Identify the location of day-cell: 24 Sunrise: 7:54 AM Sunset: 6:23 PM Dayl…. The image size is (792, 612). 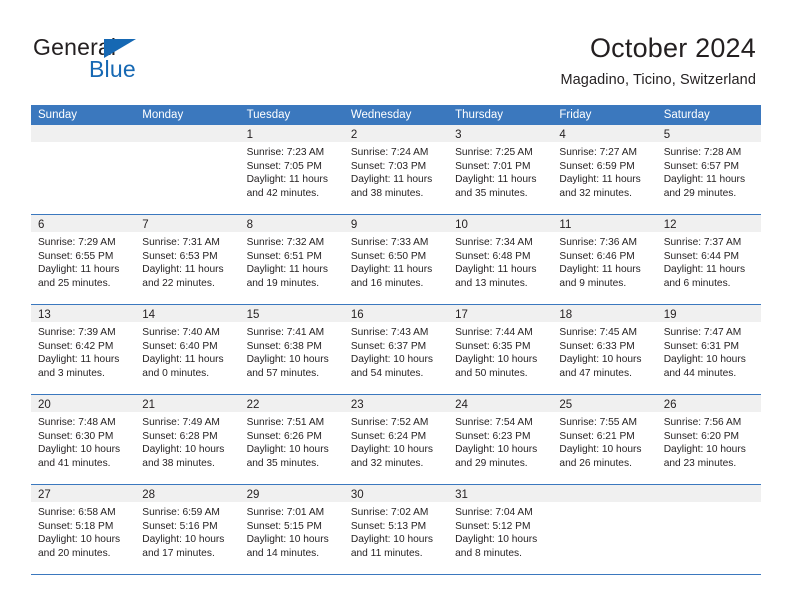
(500, 439).